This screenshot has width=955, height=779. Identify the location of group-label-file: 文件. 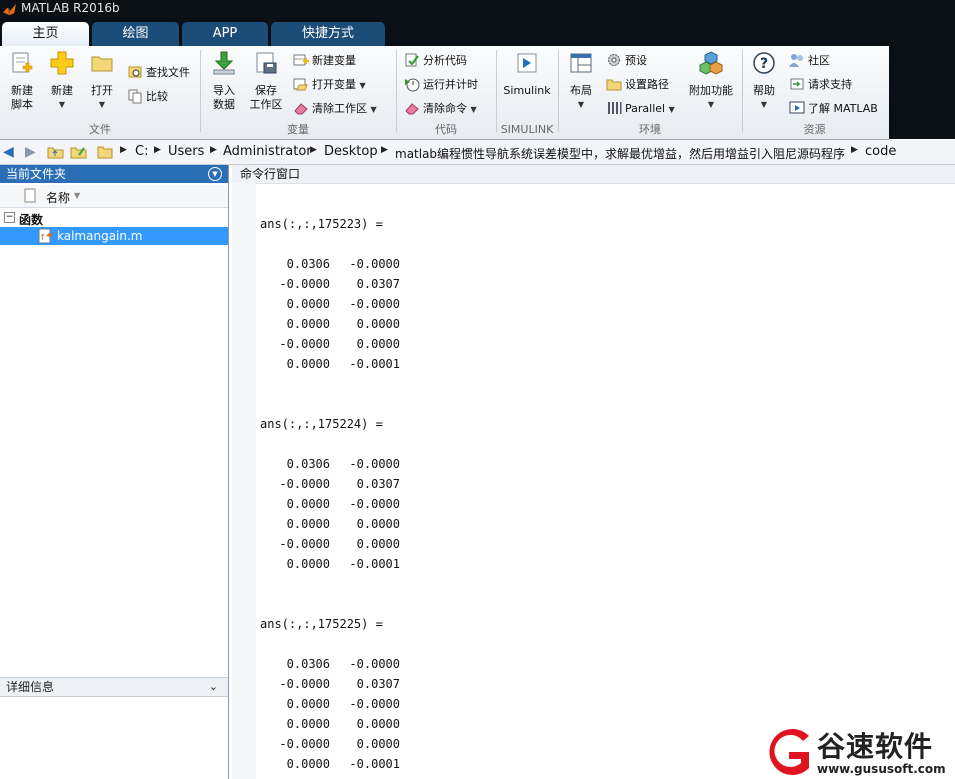
(100, 129).